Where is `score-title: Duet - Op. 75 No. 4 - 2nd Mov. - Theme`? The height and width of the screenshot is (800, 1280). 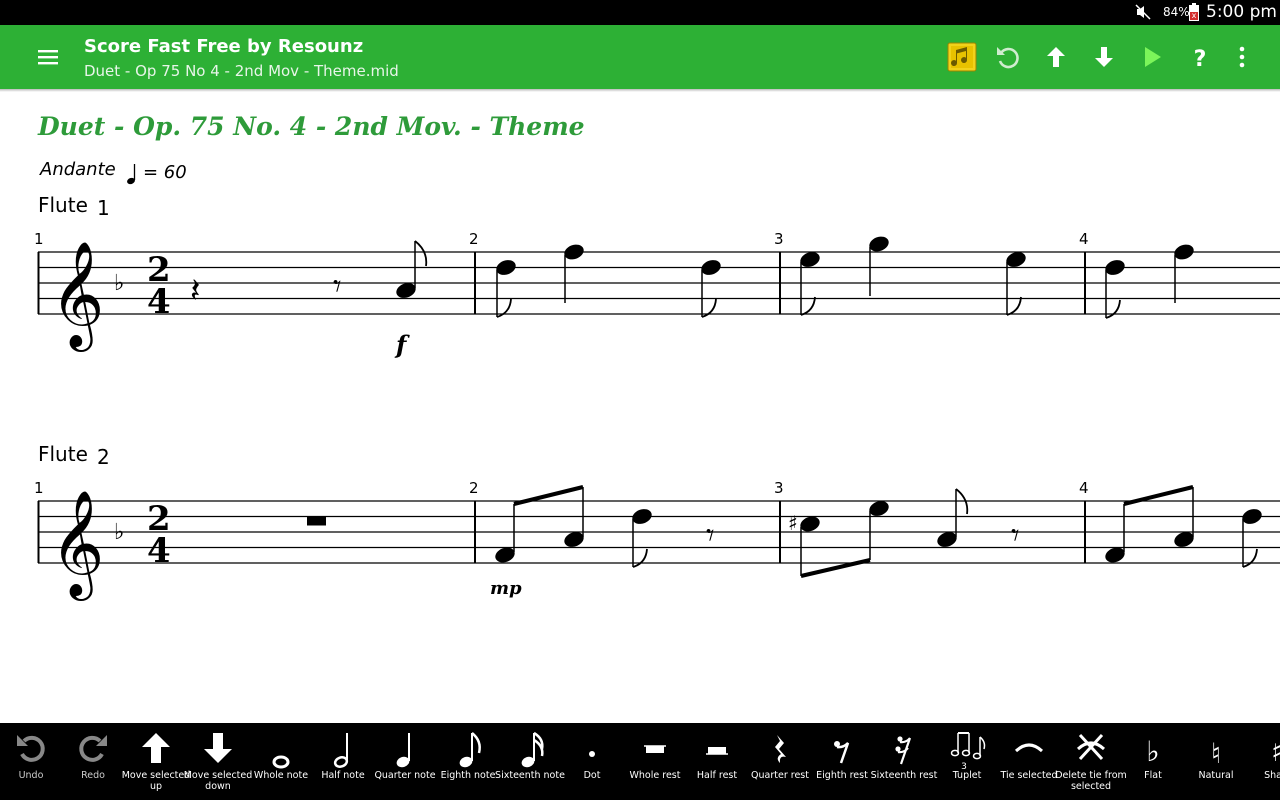
score-title: Duet - Op. 75 No. 4 - 2nd Mov. - Theme is located at coordinates (311, 126).